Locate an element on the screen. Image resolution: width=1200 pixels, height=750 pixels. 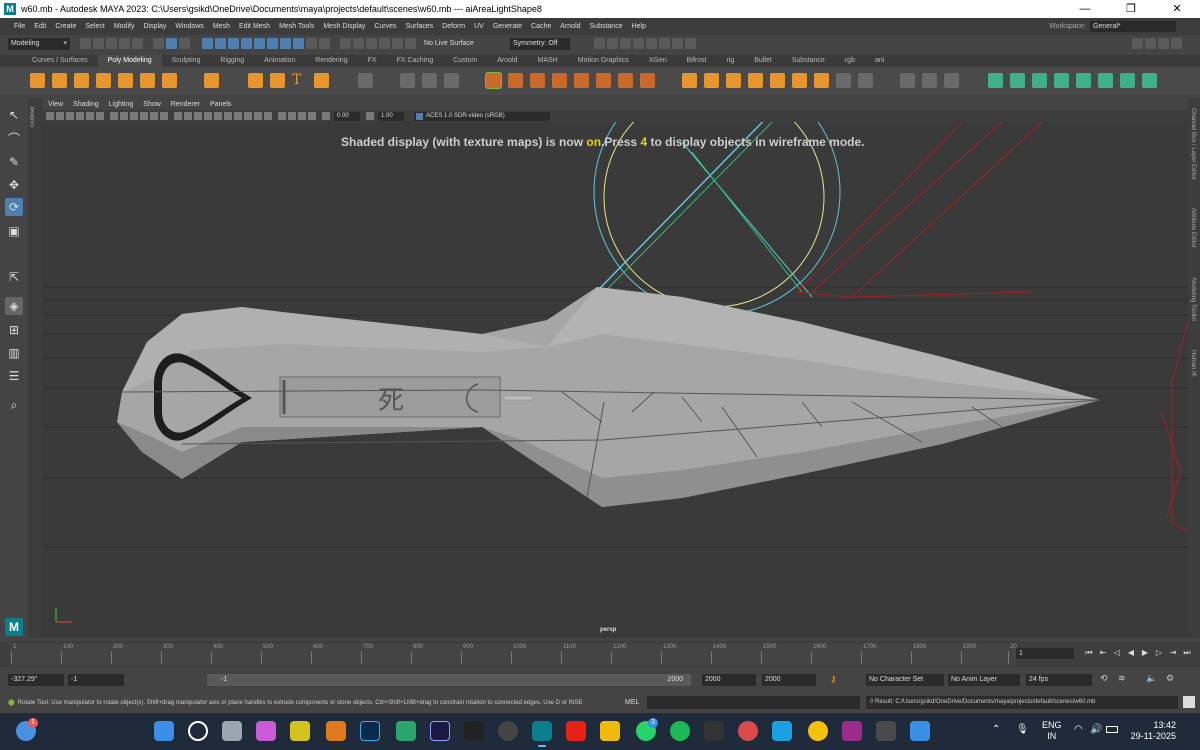
volume-icon: 🔊 is located at coordinates (1096, 729).